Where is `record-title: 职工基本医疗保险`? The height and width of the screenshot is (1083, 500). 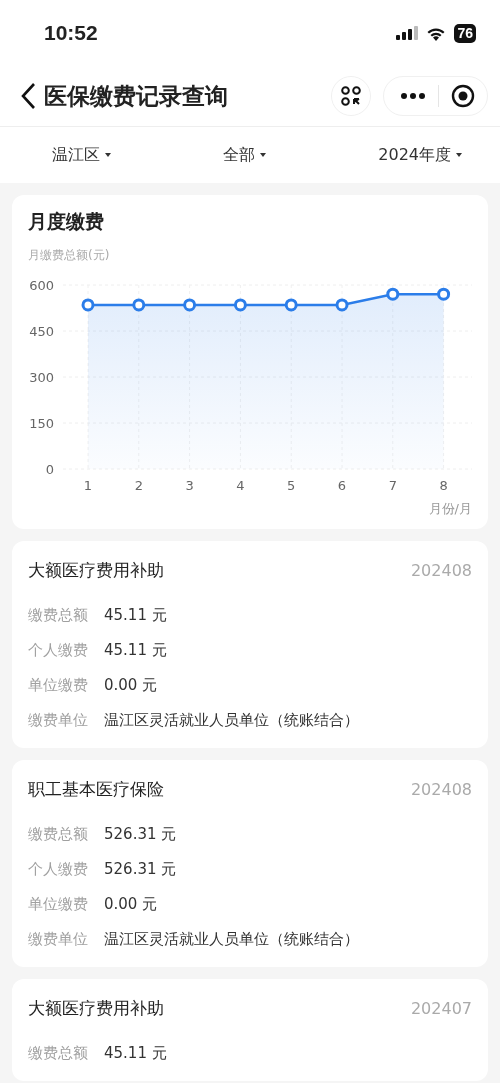 record-title: 职工基本医疗保险 is located at coordinates (96, 789).